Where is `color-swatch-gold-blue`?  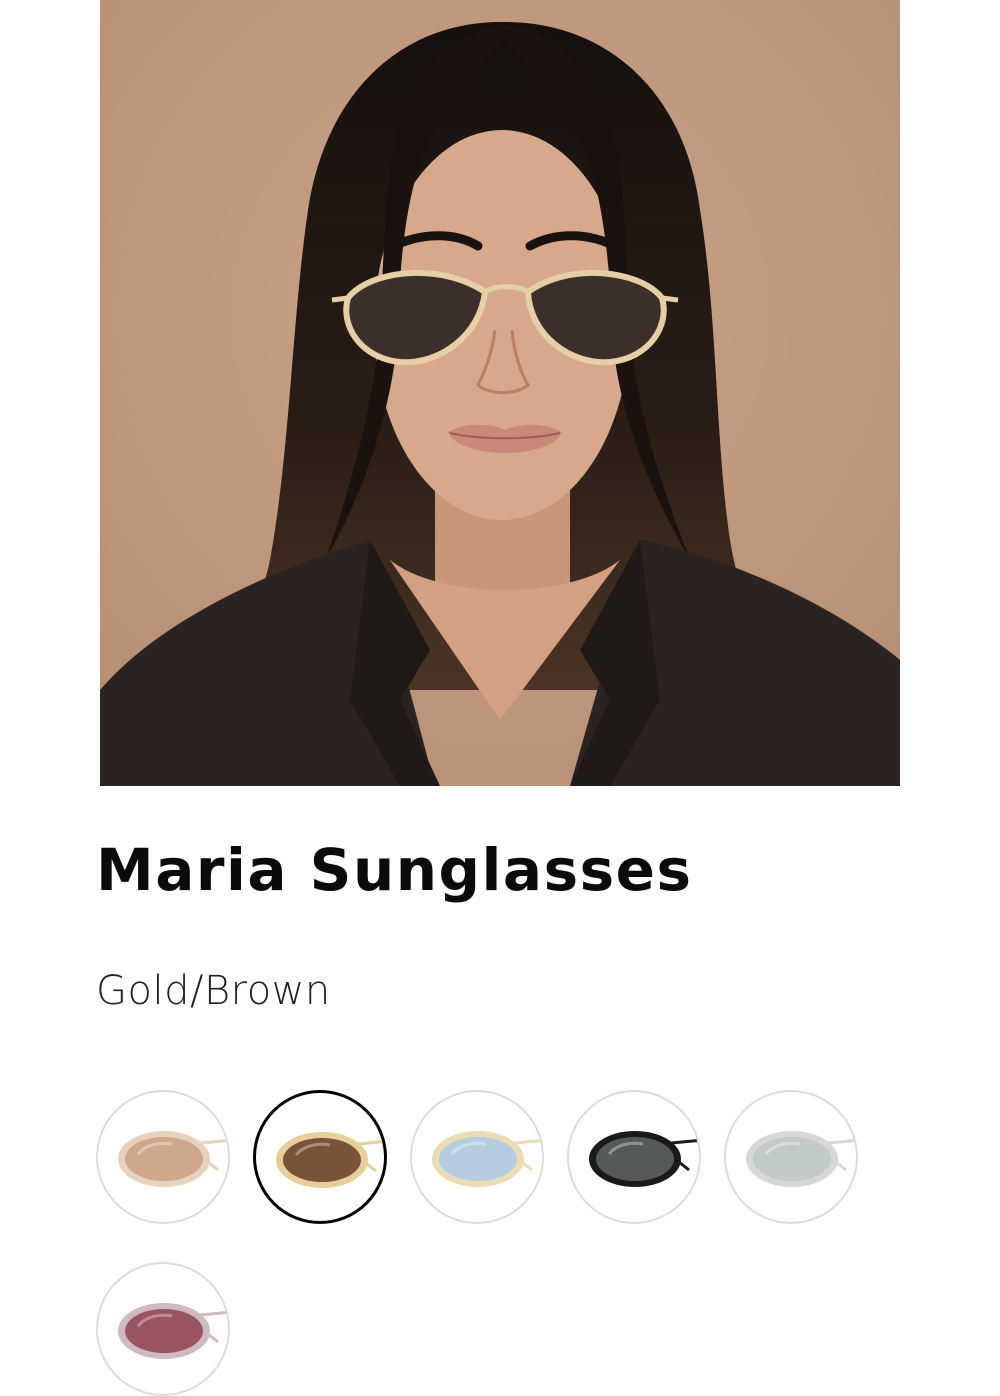
color-swatch-gold-blue is located at coordinates (477, 1157).